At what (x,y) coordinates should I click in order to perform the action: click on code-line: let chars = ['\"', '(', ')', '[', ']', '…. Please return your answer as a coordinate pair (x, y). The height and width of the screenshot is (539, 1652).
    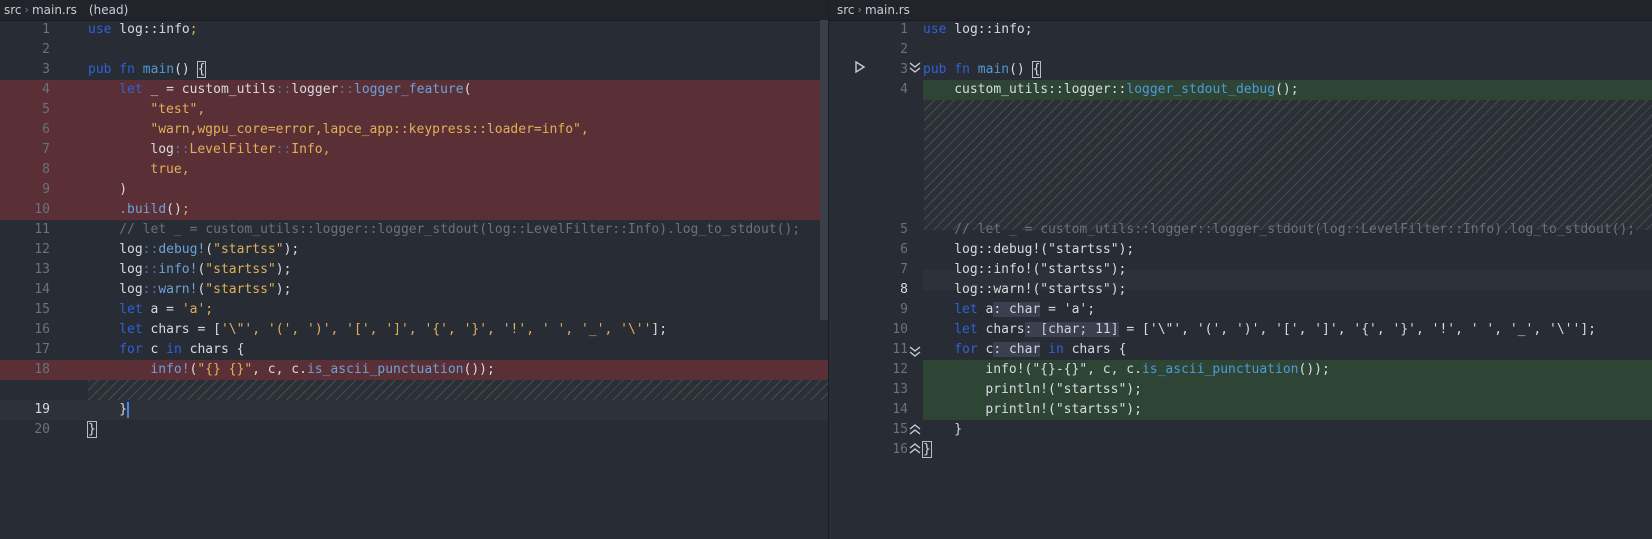
    Looking at the image, I should click on (393, 330).